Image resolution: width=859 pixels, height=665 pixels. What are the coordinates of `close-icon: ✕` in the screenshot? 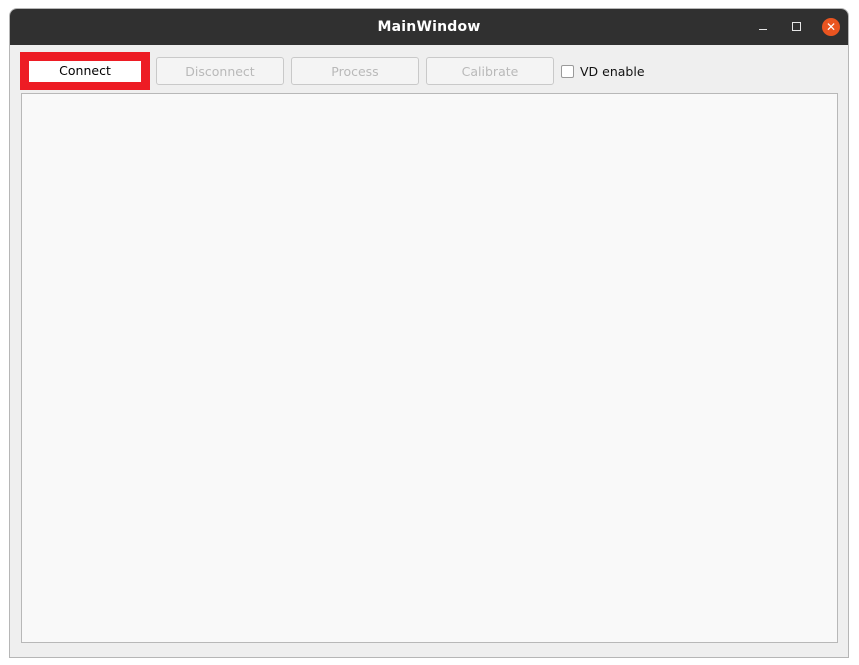 It's located at (831, 27).